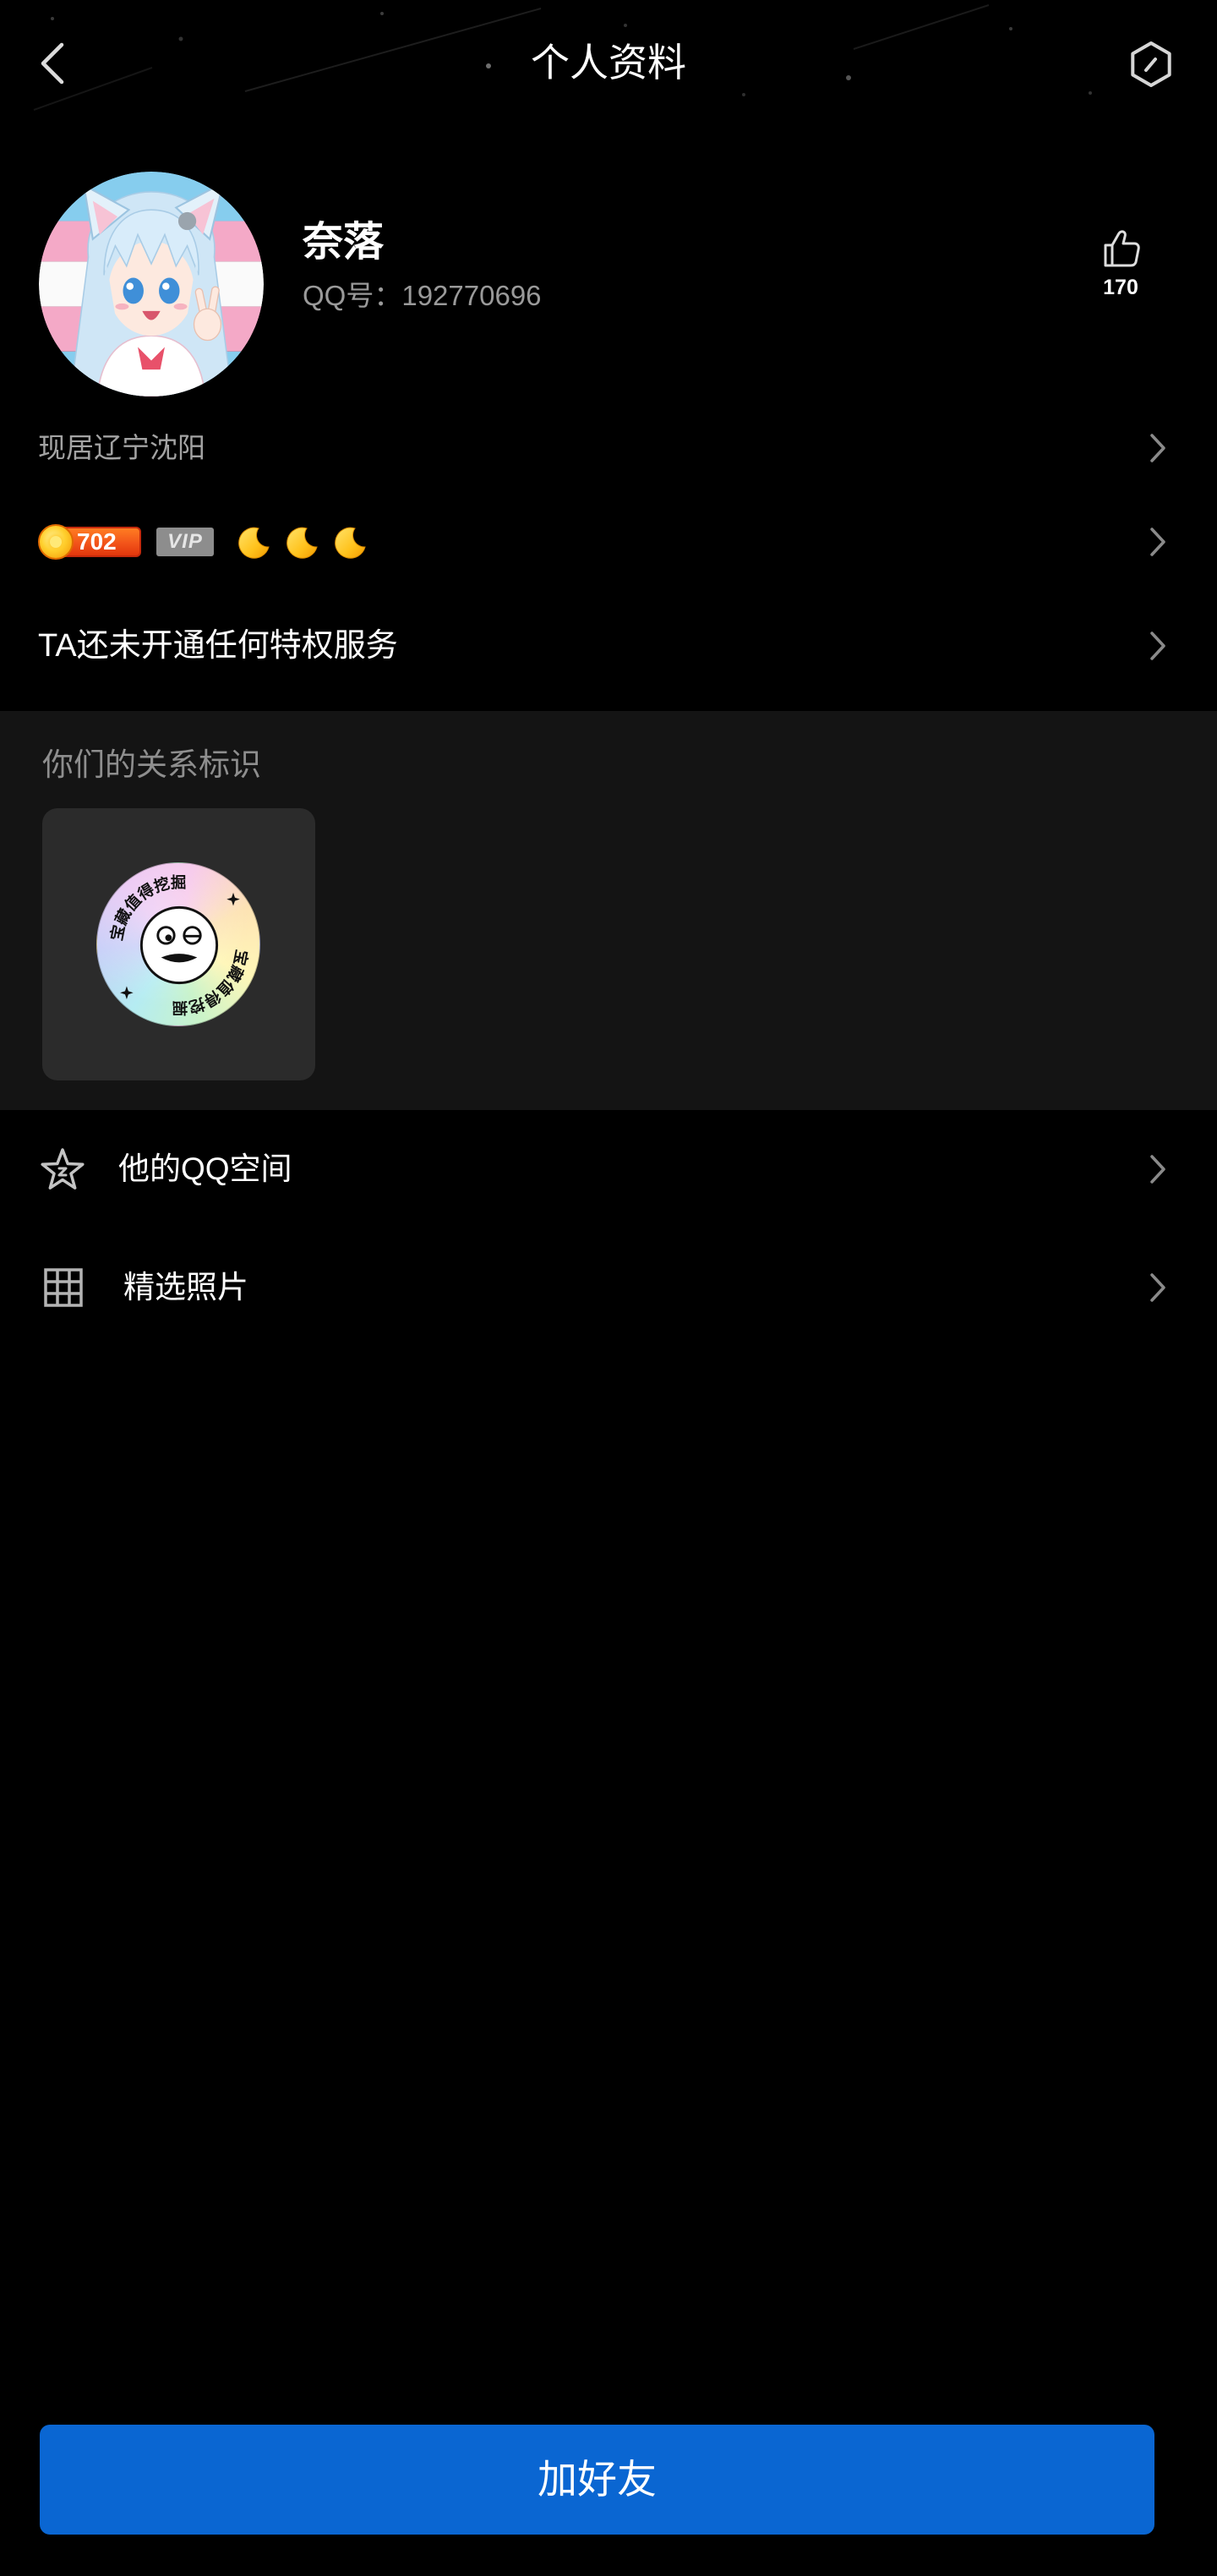  Describe the element at coordinates (608, 448) in the screenshot. I see `location-row: 现居辽宁沈阳` at that location.